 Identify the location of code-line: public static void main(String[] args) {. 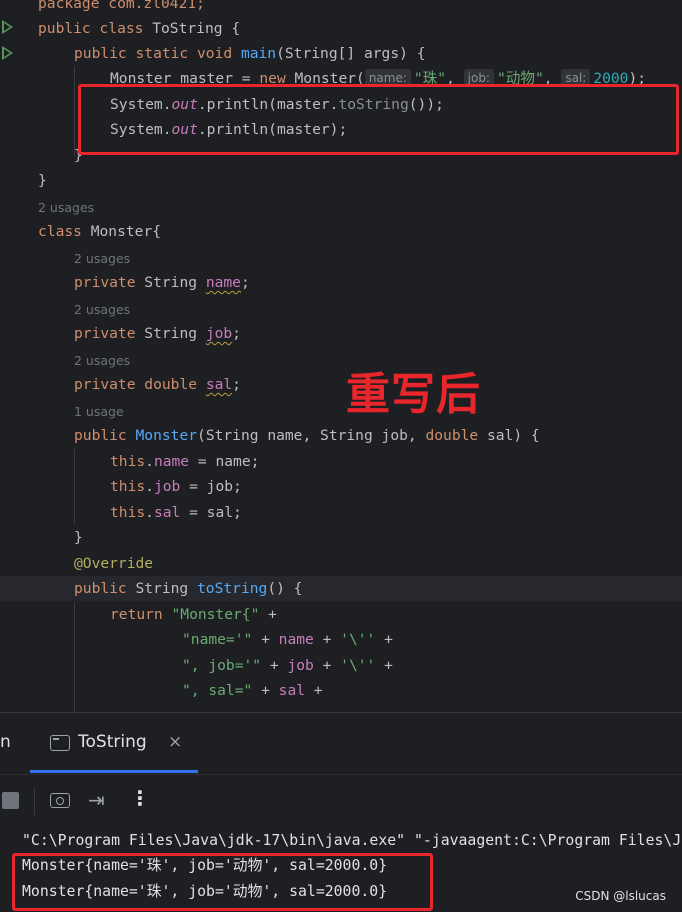
(249, 53).